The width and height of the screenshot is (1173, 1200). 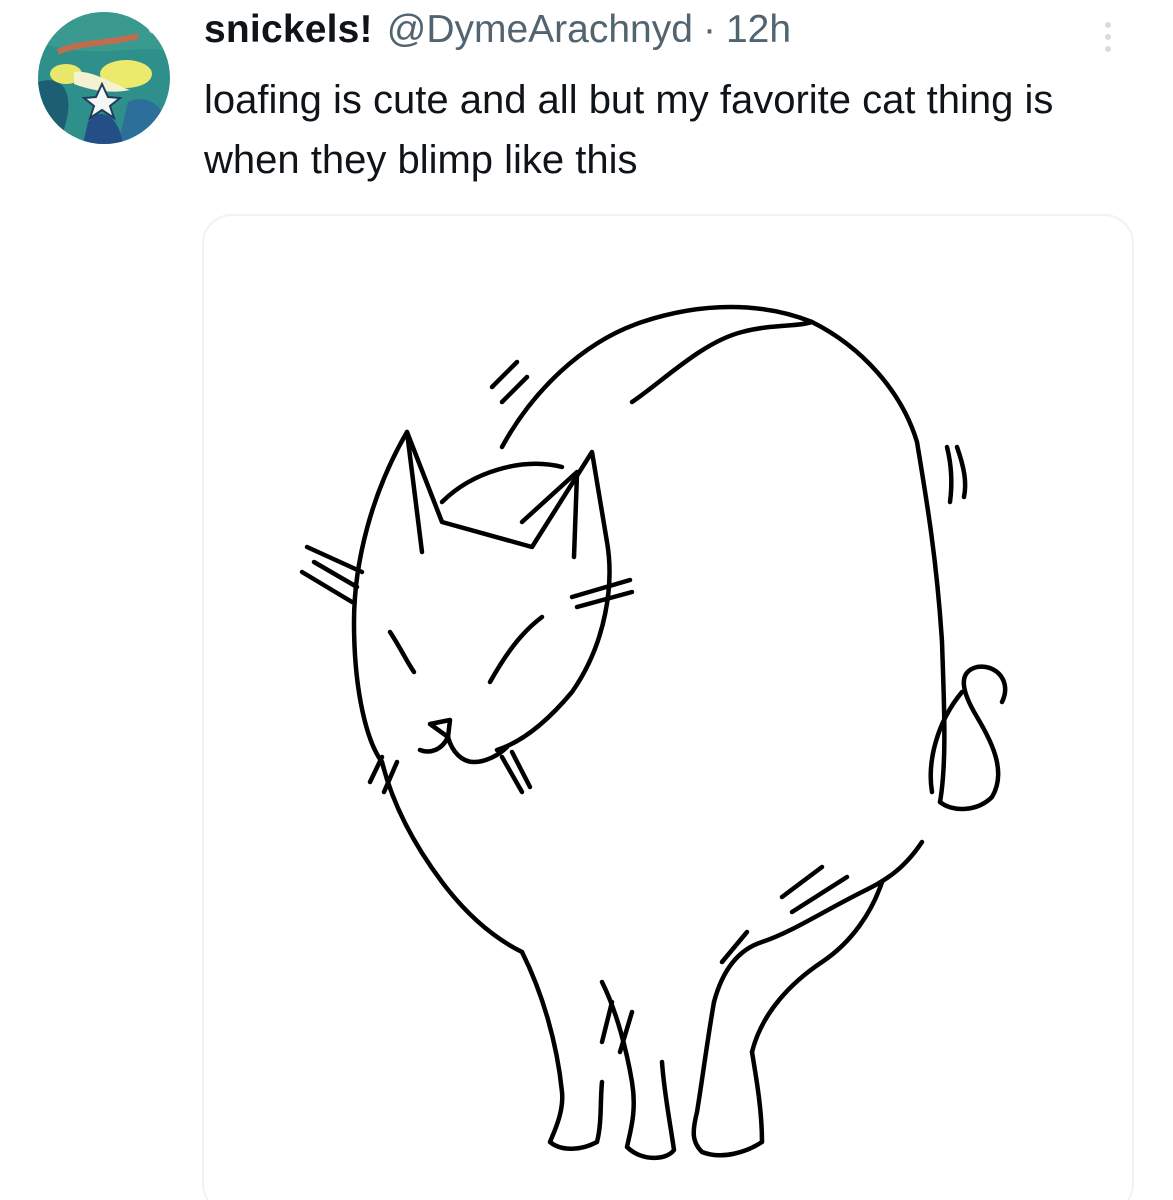 What do you see at coordinates (758, 30) in the screenshot?
I see `timestamp: 12h` at bounding box center [758, 30].